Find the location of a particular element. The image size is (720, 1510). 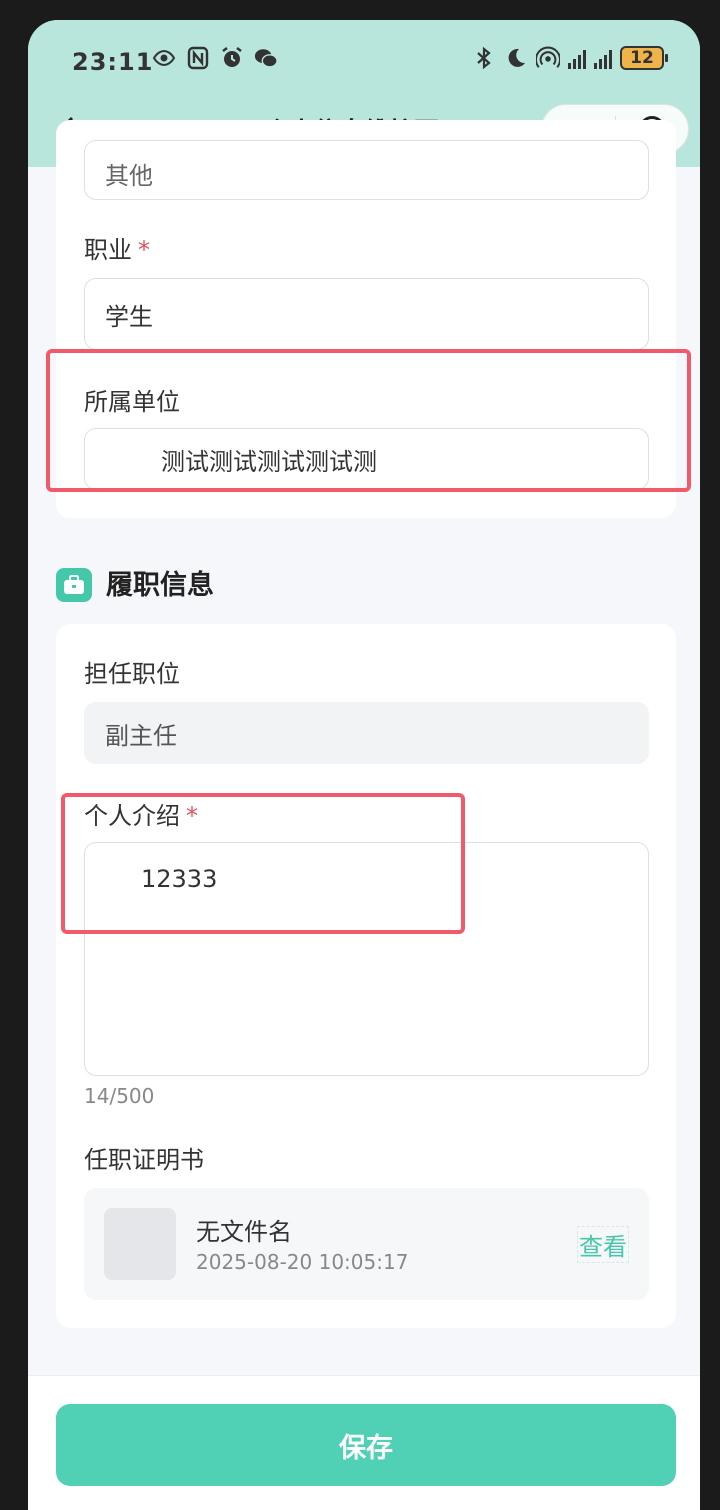

section-title: 履职信息 is located at coordinates (160, 585).